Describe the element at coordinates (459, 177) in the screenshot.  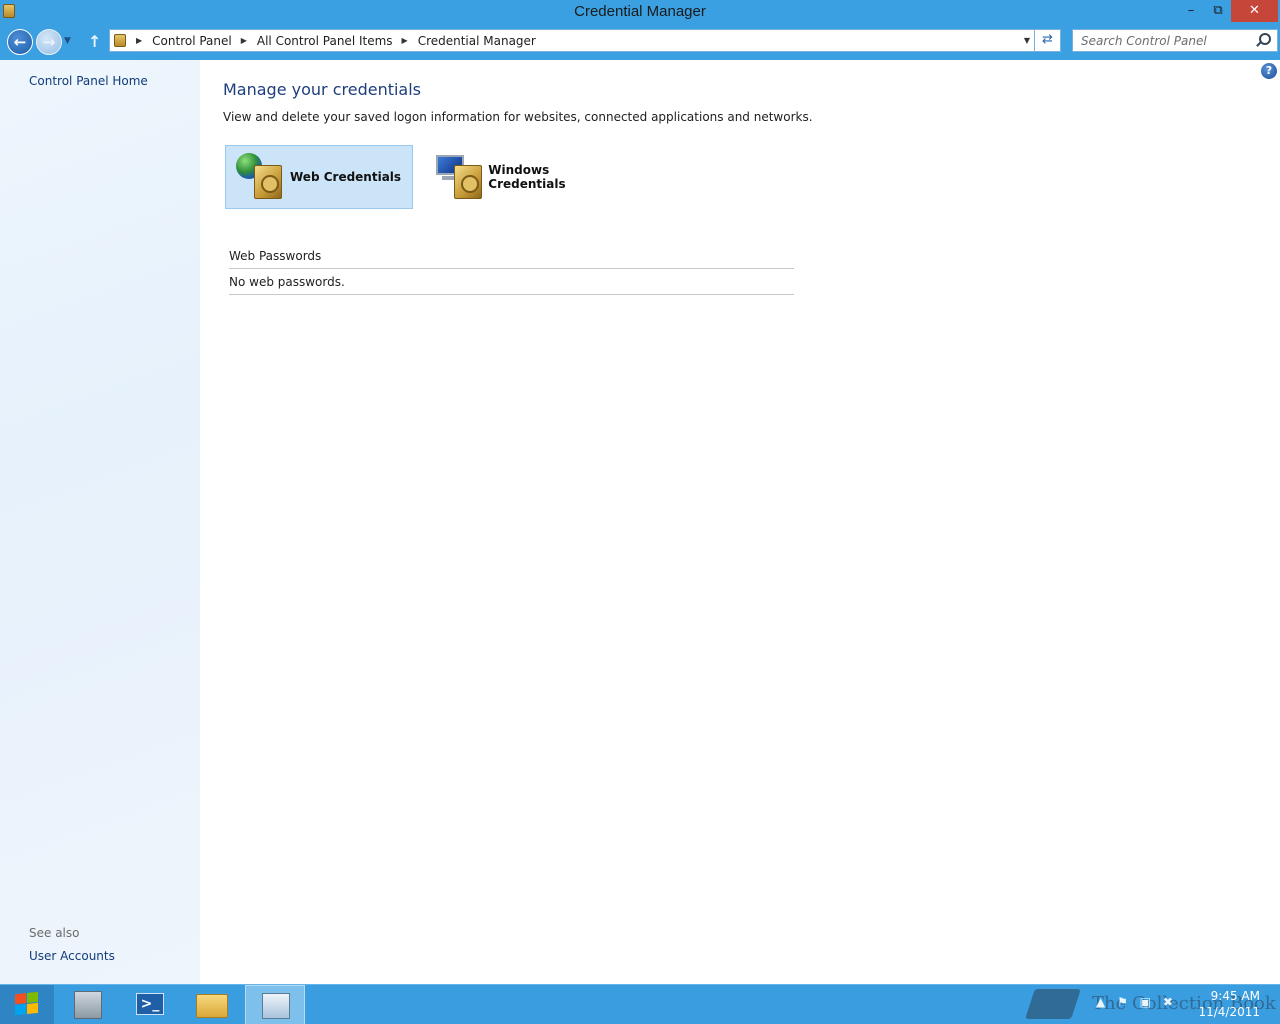
I see `windows-vault-icon` at that location.